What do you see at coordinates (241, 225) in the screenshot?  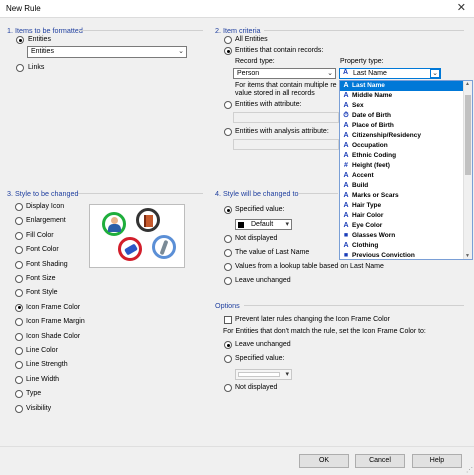 I see `color-swatch` at bounding box center [241, 225].